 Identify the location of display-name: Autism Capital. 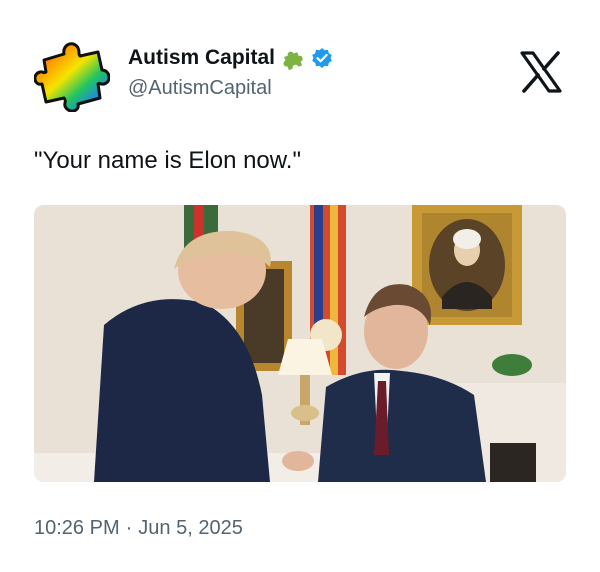
(201, 58).